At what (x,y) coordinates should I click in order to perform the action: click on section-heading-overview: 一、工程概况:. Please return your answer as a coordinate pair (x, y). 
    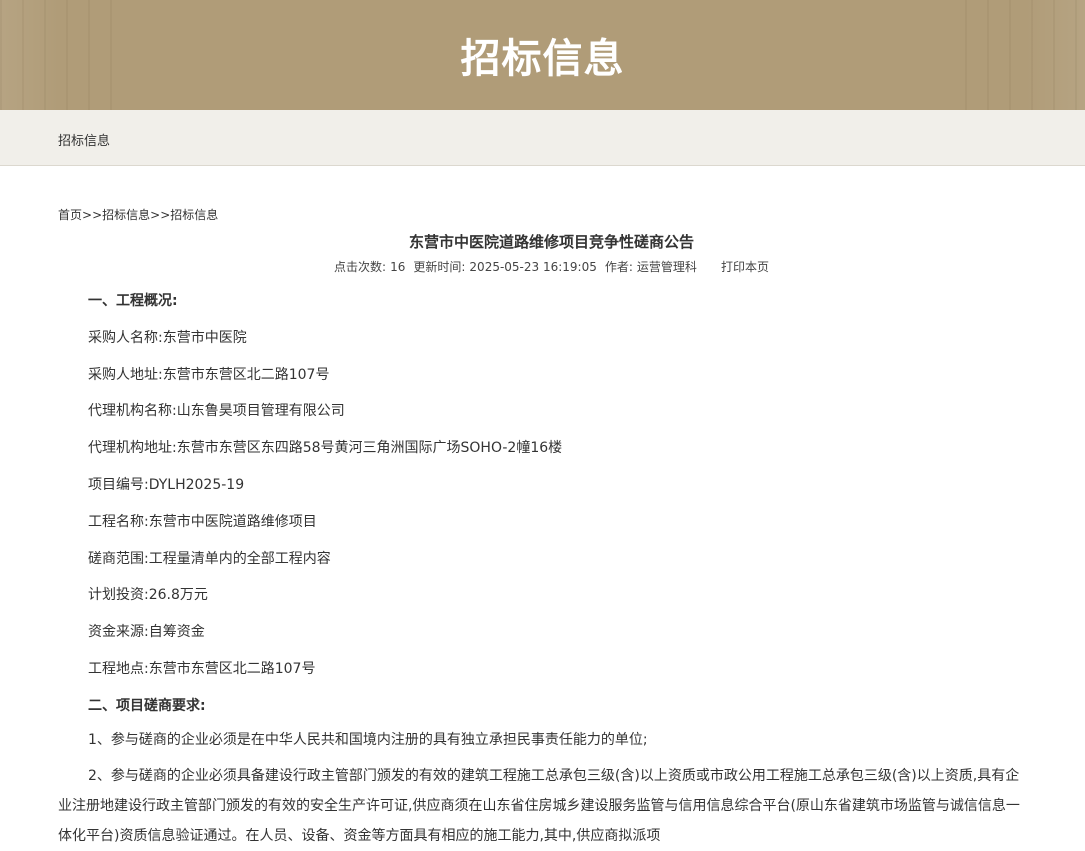
    Looking at the image, I should click on (133, 301).